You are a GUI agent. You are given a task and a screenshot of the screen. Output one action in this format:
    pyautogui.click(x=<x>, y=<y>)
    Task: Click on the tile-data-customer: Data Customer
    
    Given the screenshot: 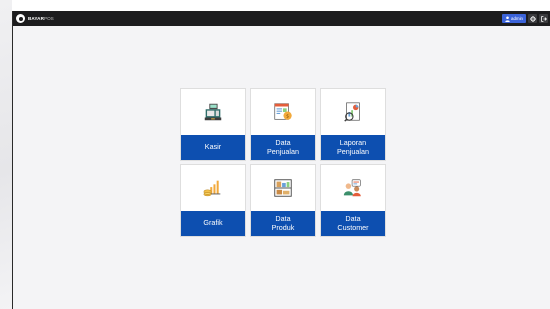 What is the action you would take?
    pyautogui.click(x=353, y=200)
    